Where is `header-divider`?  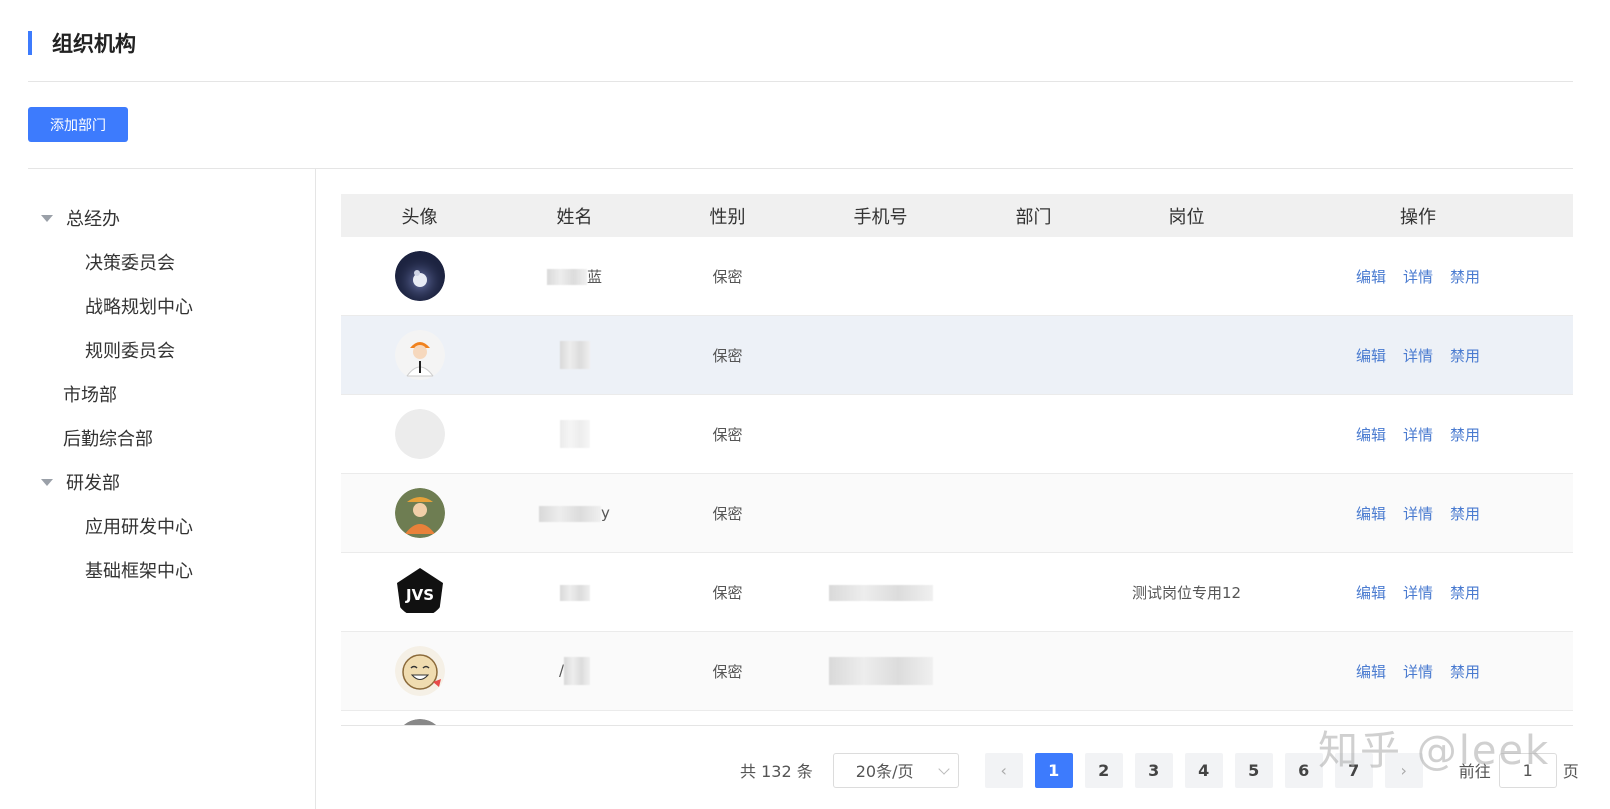 header-divider is located at coordinates (800, 81).